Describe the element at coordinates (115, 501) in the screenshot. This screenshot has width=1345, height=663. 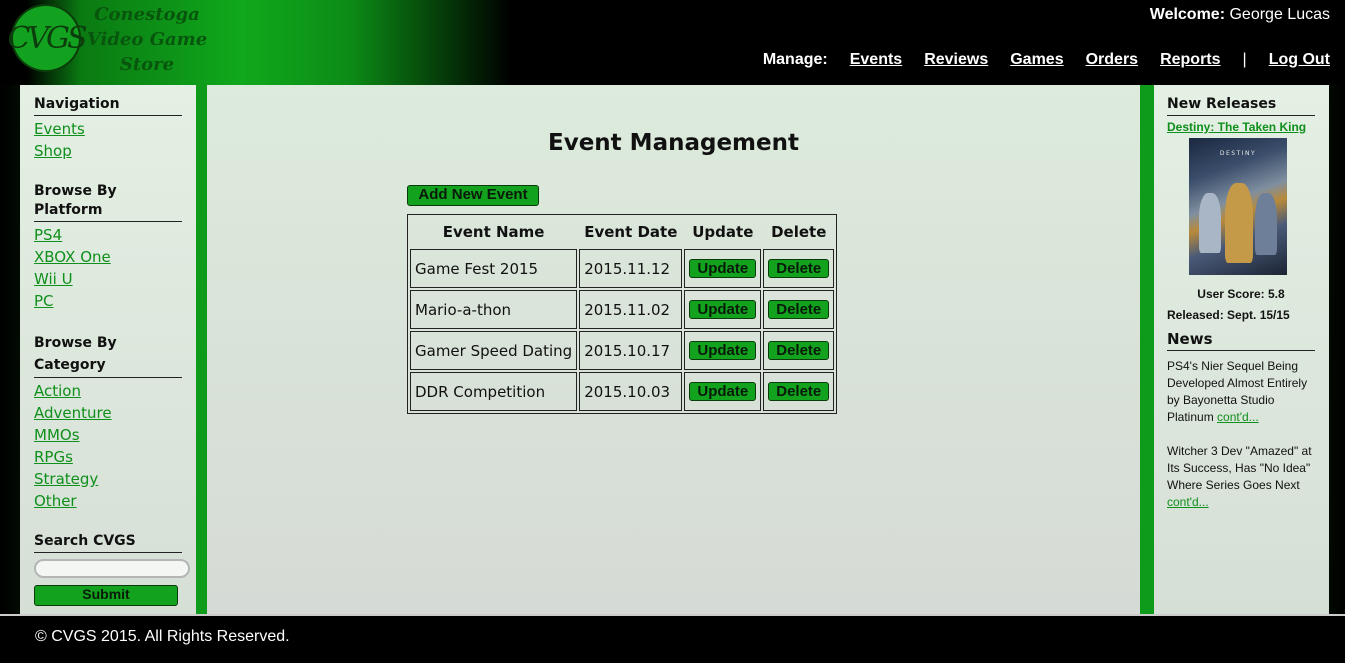
I see `category-link-other: Other` at that location.